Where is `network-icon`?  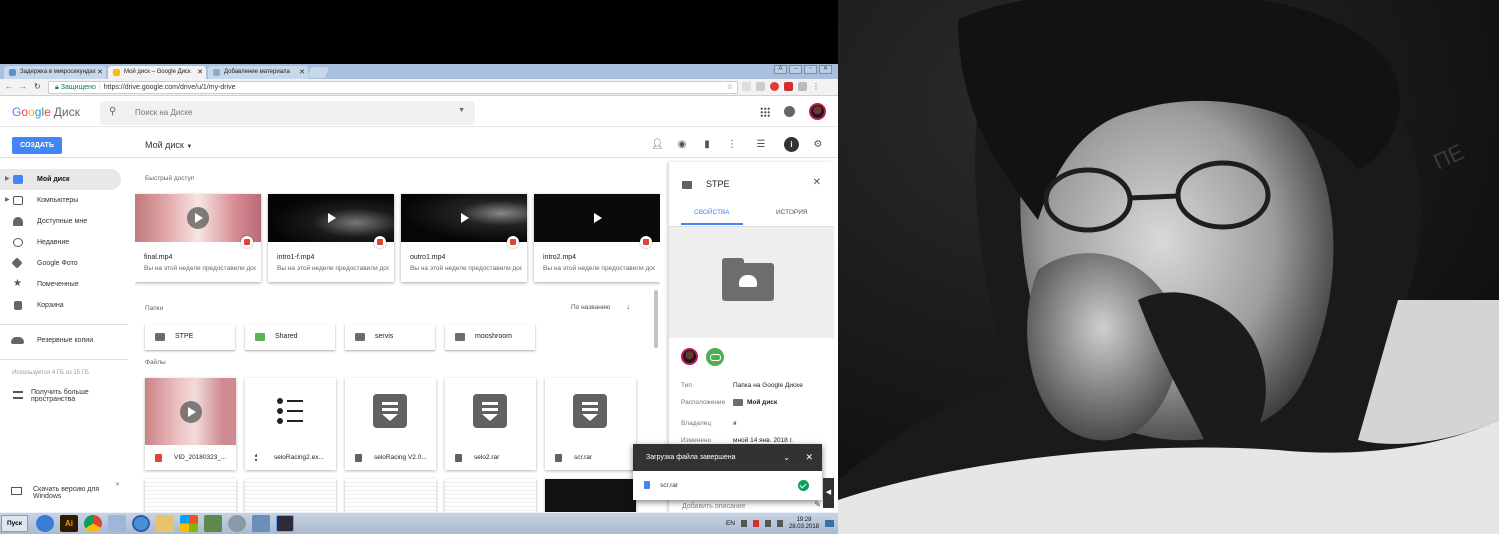 network-icon is located at coordinates (767, 523).